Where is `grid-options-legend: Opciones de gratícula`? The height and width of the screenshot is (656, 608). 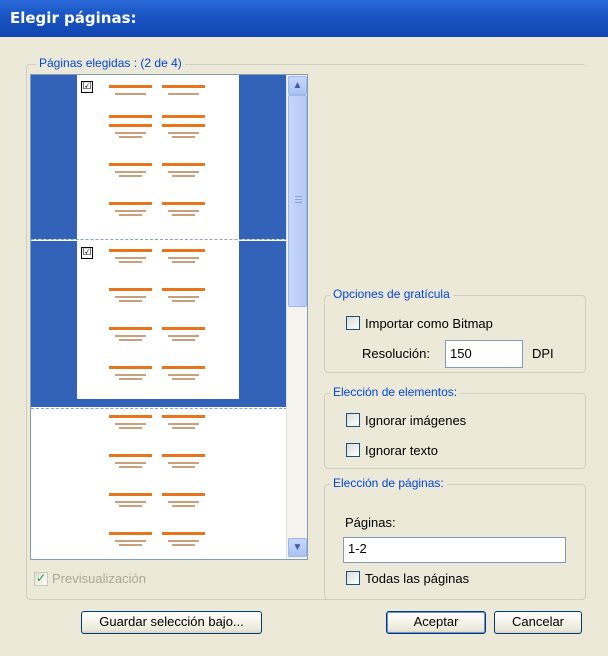 grid-options-legend: Opciones de gratícula is located at coordinates (391, 294).